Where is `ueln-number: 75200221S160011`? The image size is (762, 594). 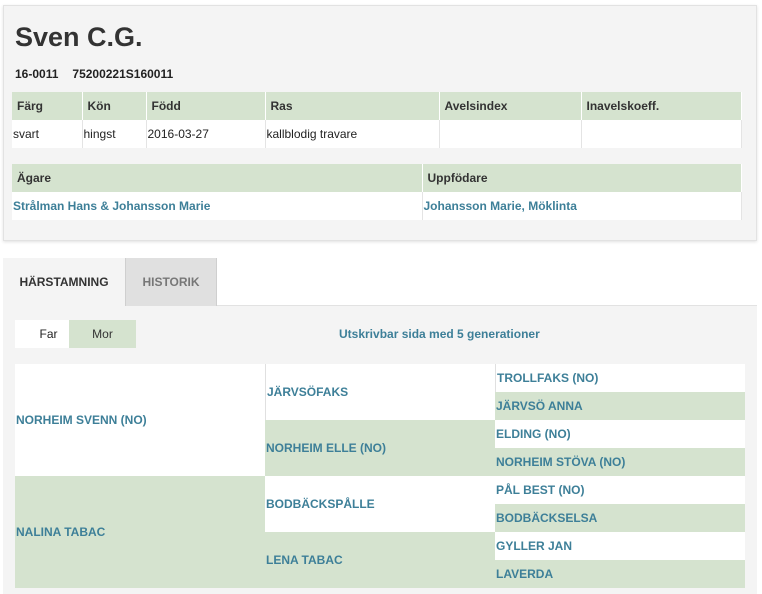
ueln-number: 75200221S160011 is located at coordinates (123, 74).